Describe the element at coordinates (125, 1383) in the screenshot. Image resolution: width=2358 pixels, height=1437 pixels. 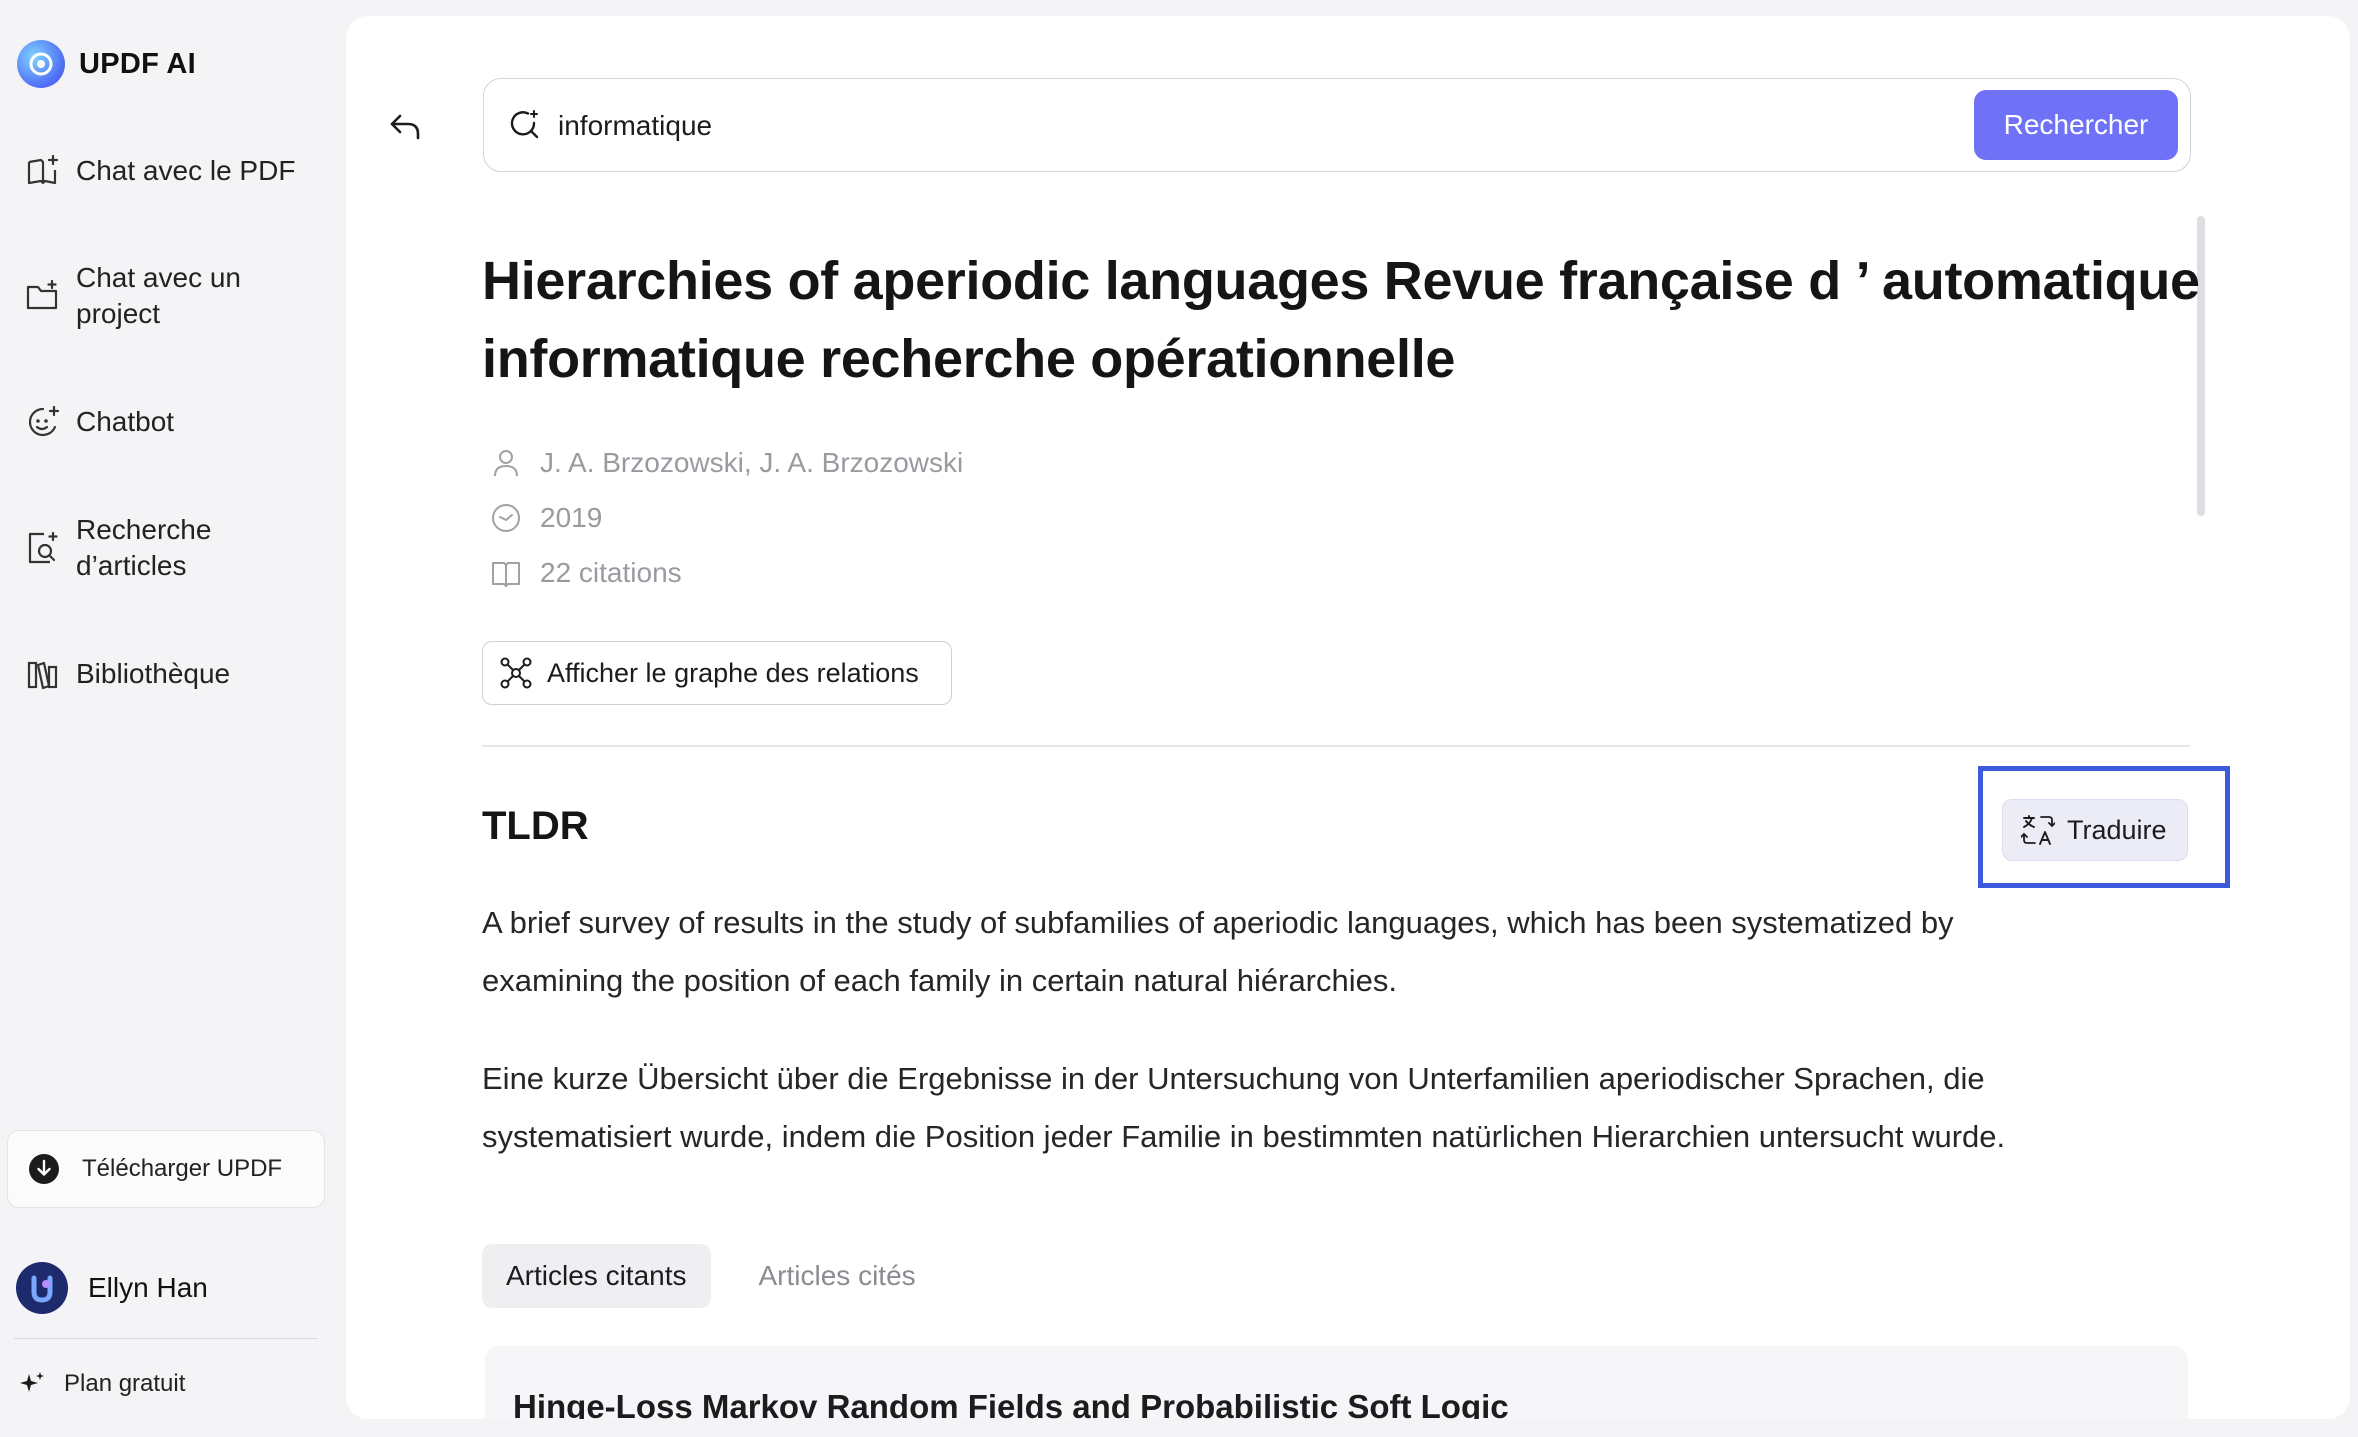
I see `plan-label: Plan gratuit` at that location.